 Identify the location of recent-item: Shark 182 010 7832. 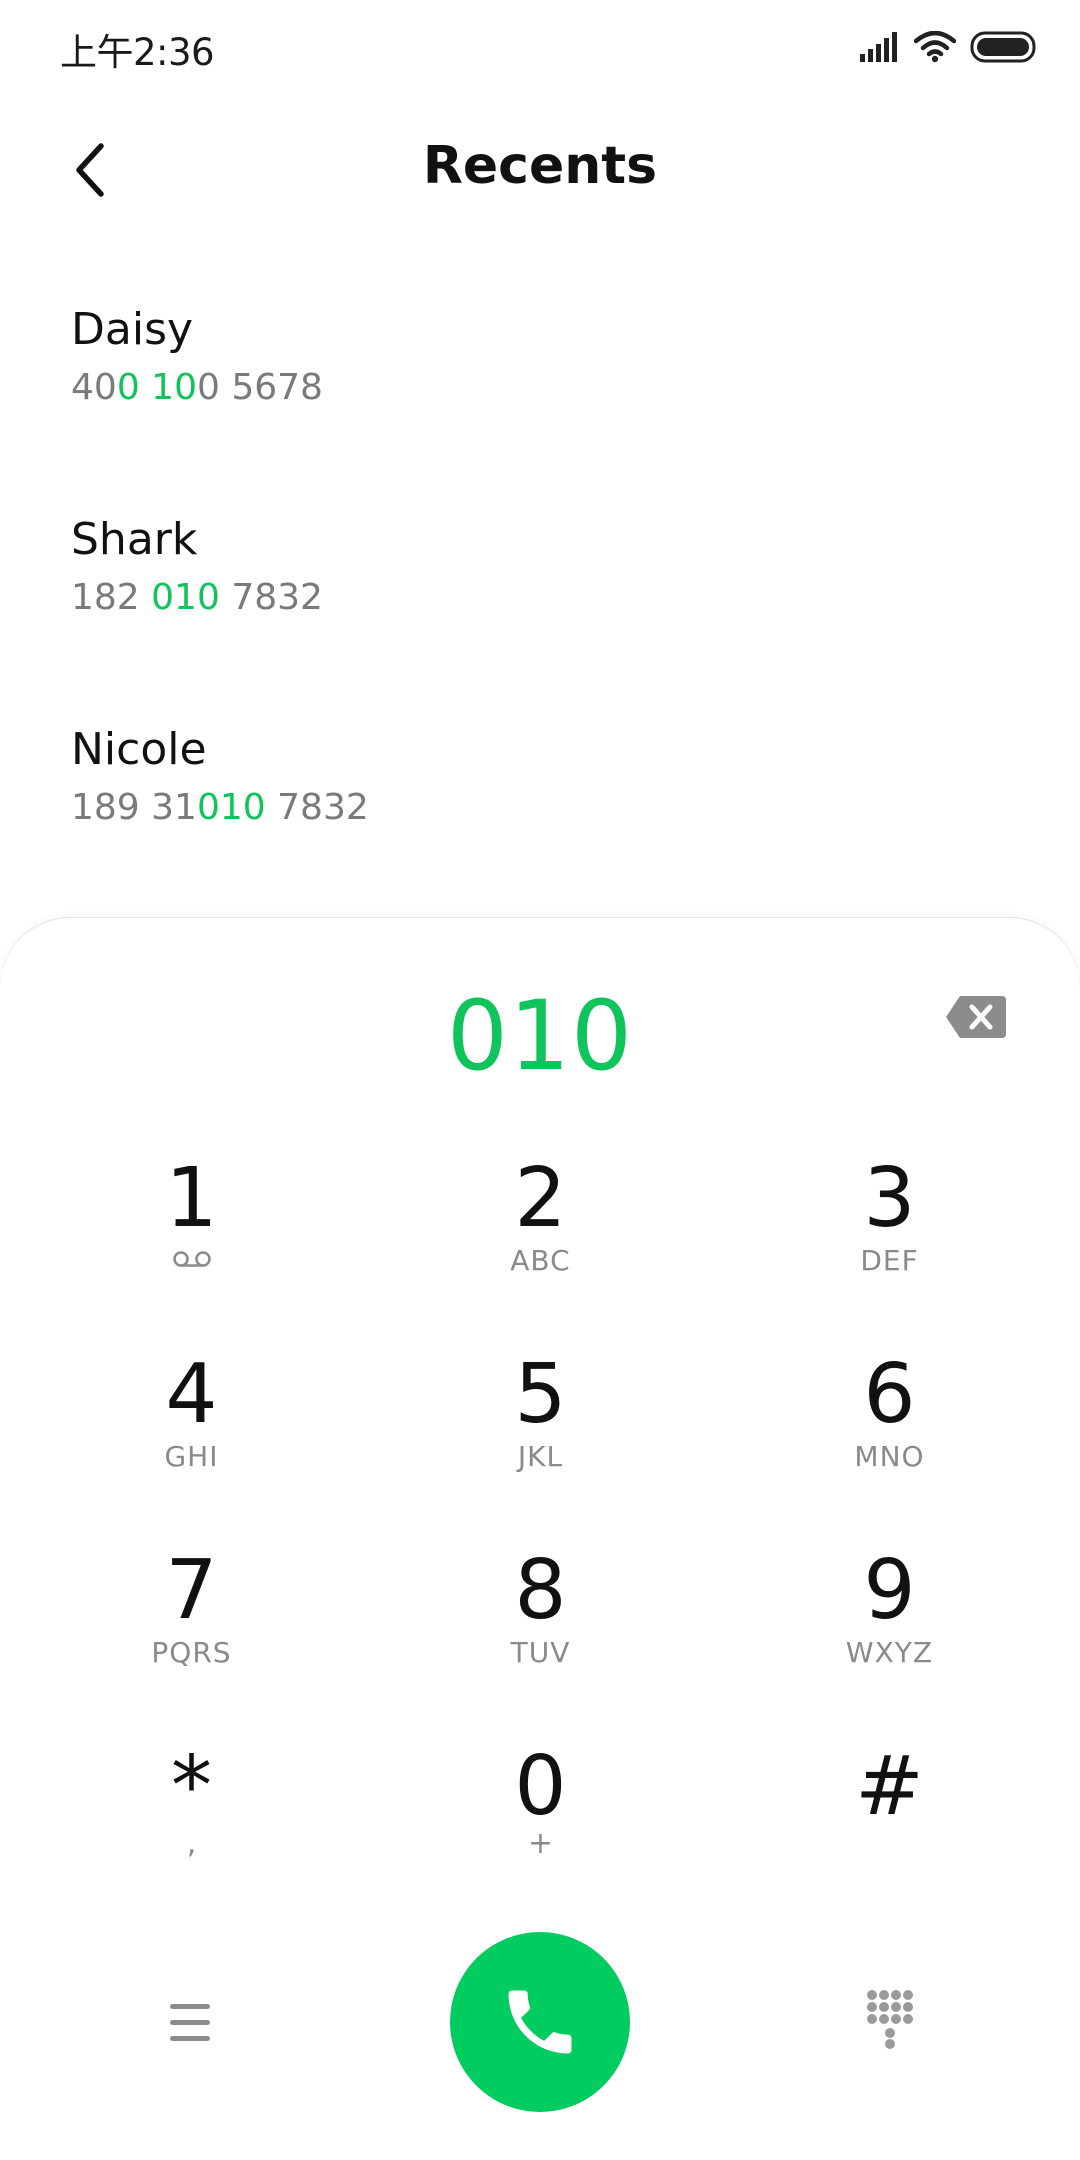
(540, 595).